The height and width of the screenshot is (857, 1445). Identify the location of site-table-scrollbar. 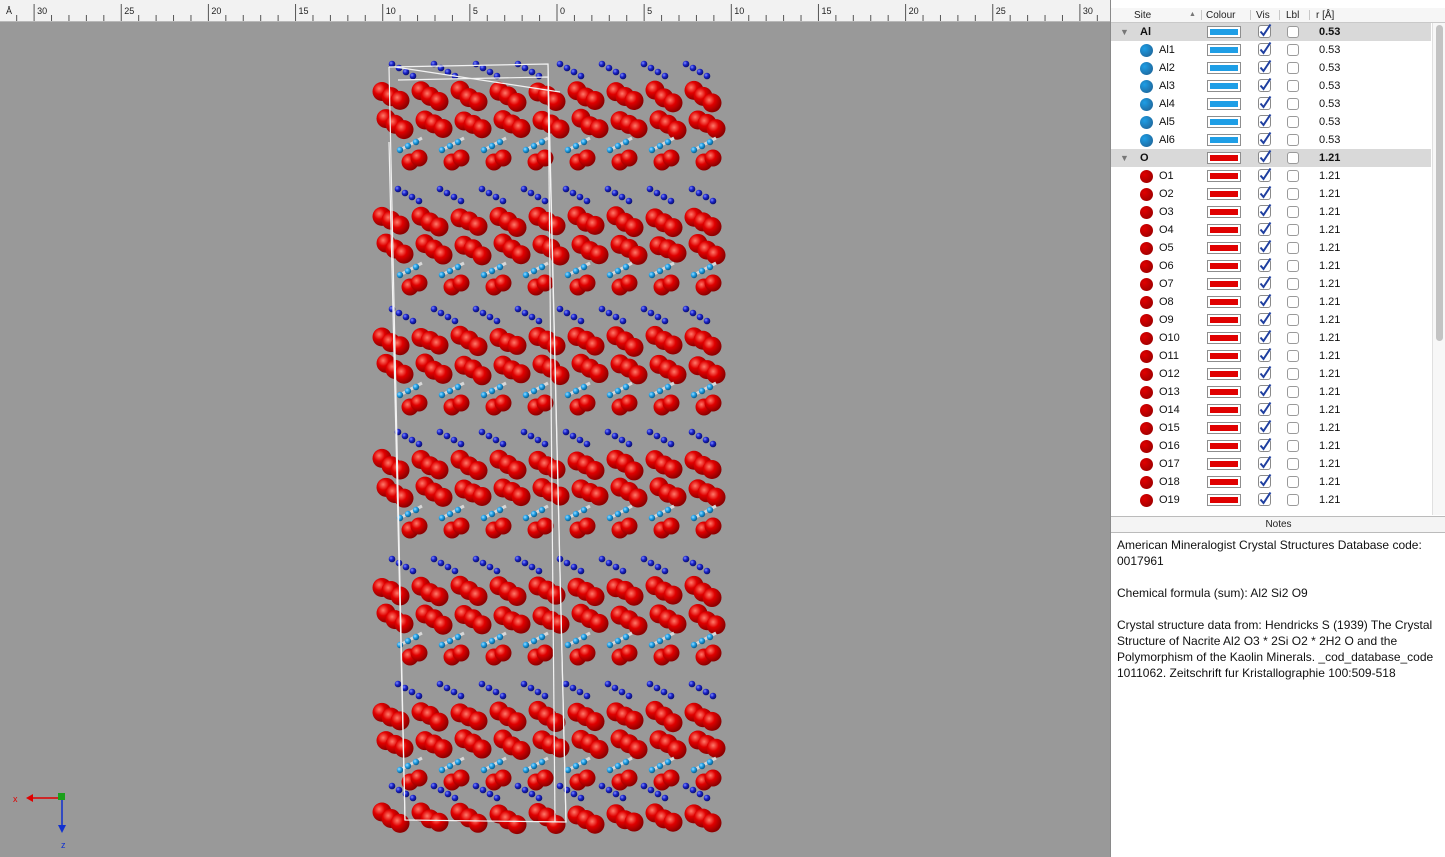
(1438, 269).